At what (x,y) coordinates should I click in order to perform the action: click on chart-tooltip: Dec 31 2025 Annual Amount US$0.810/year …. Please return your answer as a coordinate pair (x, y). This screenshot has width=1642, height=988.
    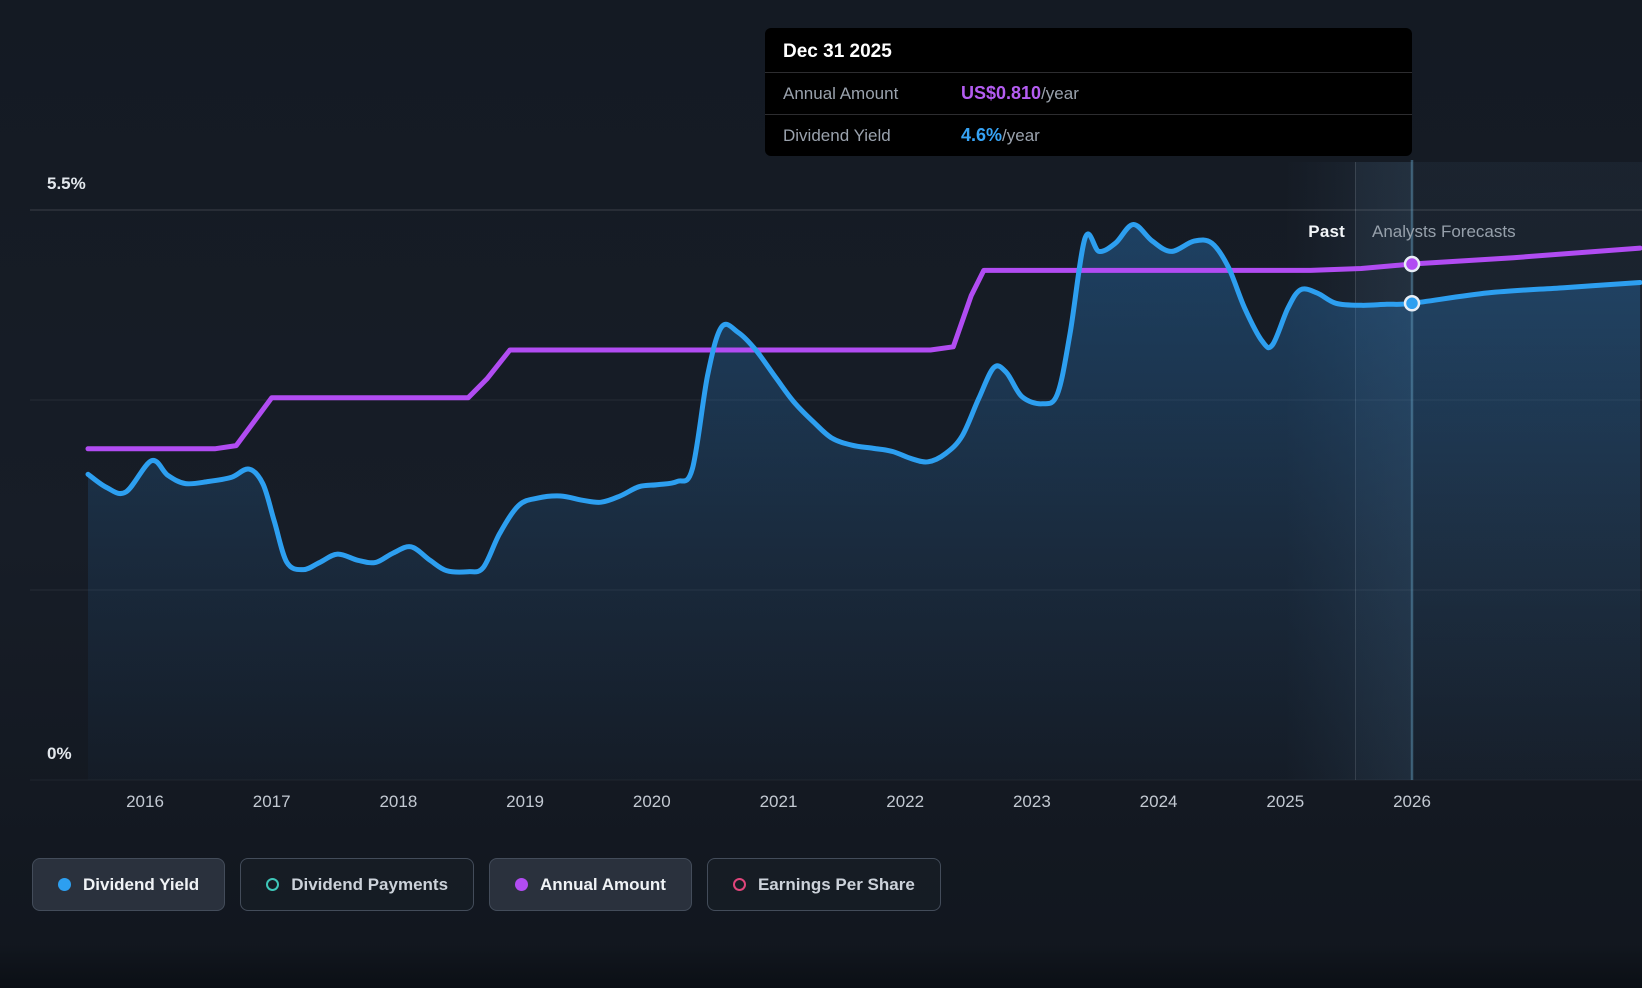
    Looking at the image, I should click on (1088, 92).